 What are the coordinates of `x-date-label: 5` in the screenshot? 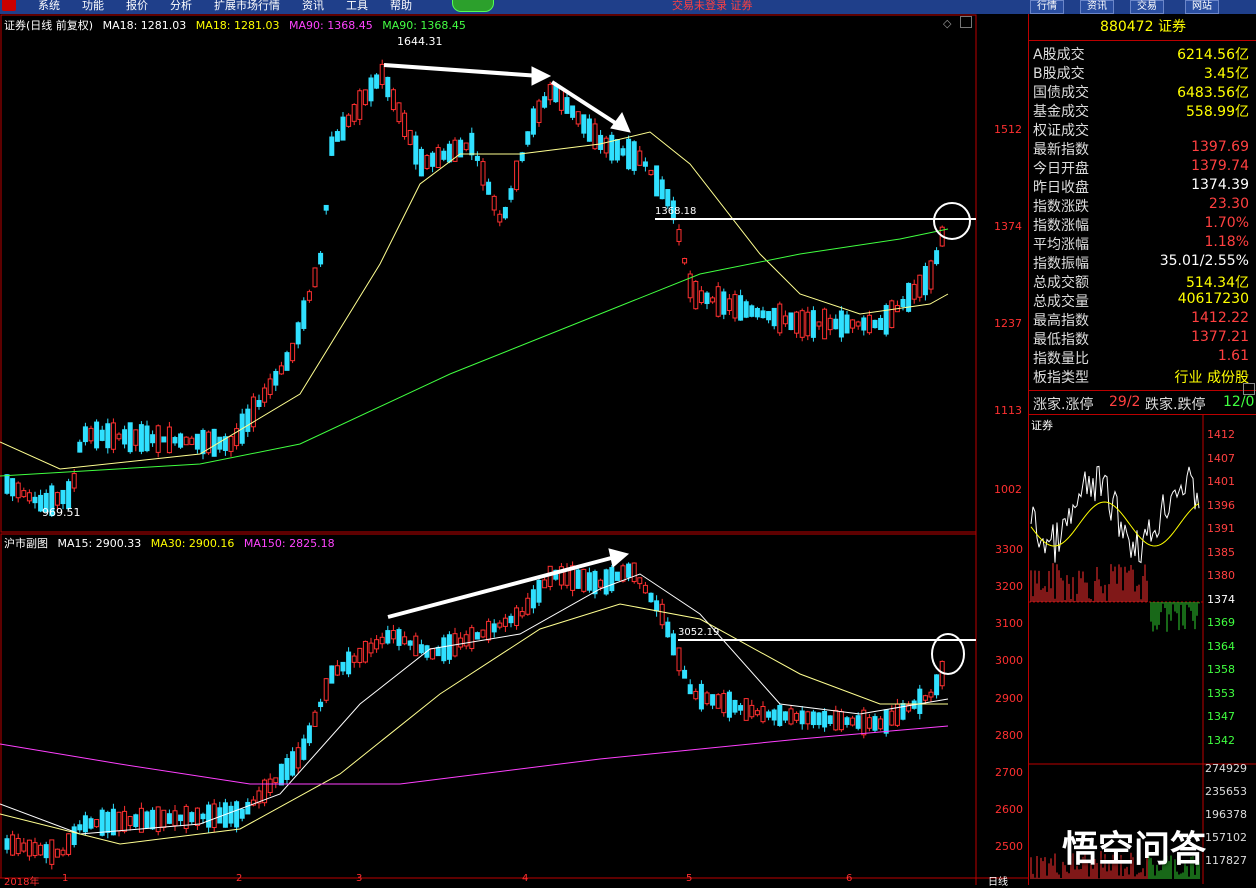 It's located at (689, 878).